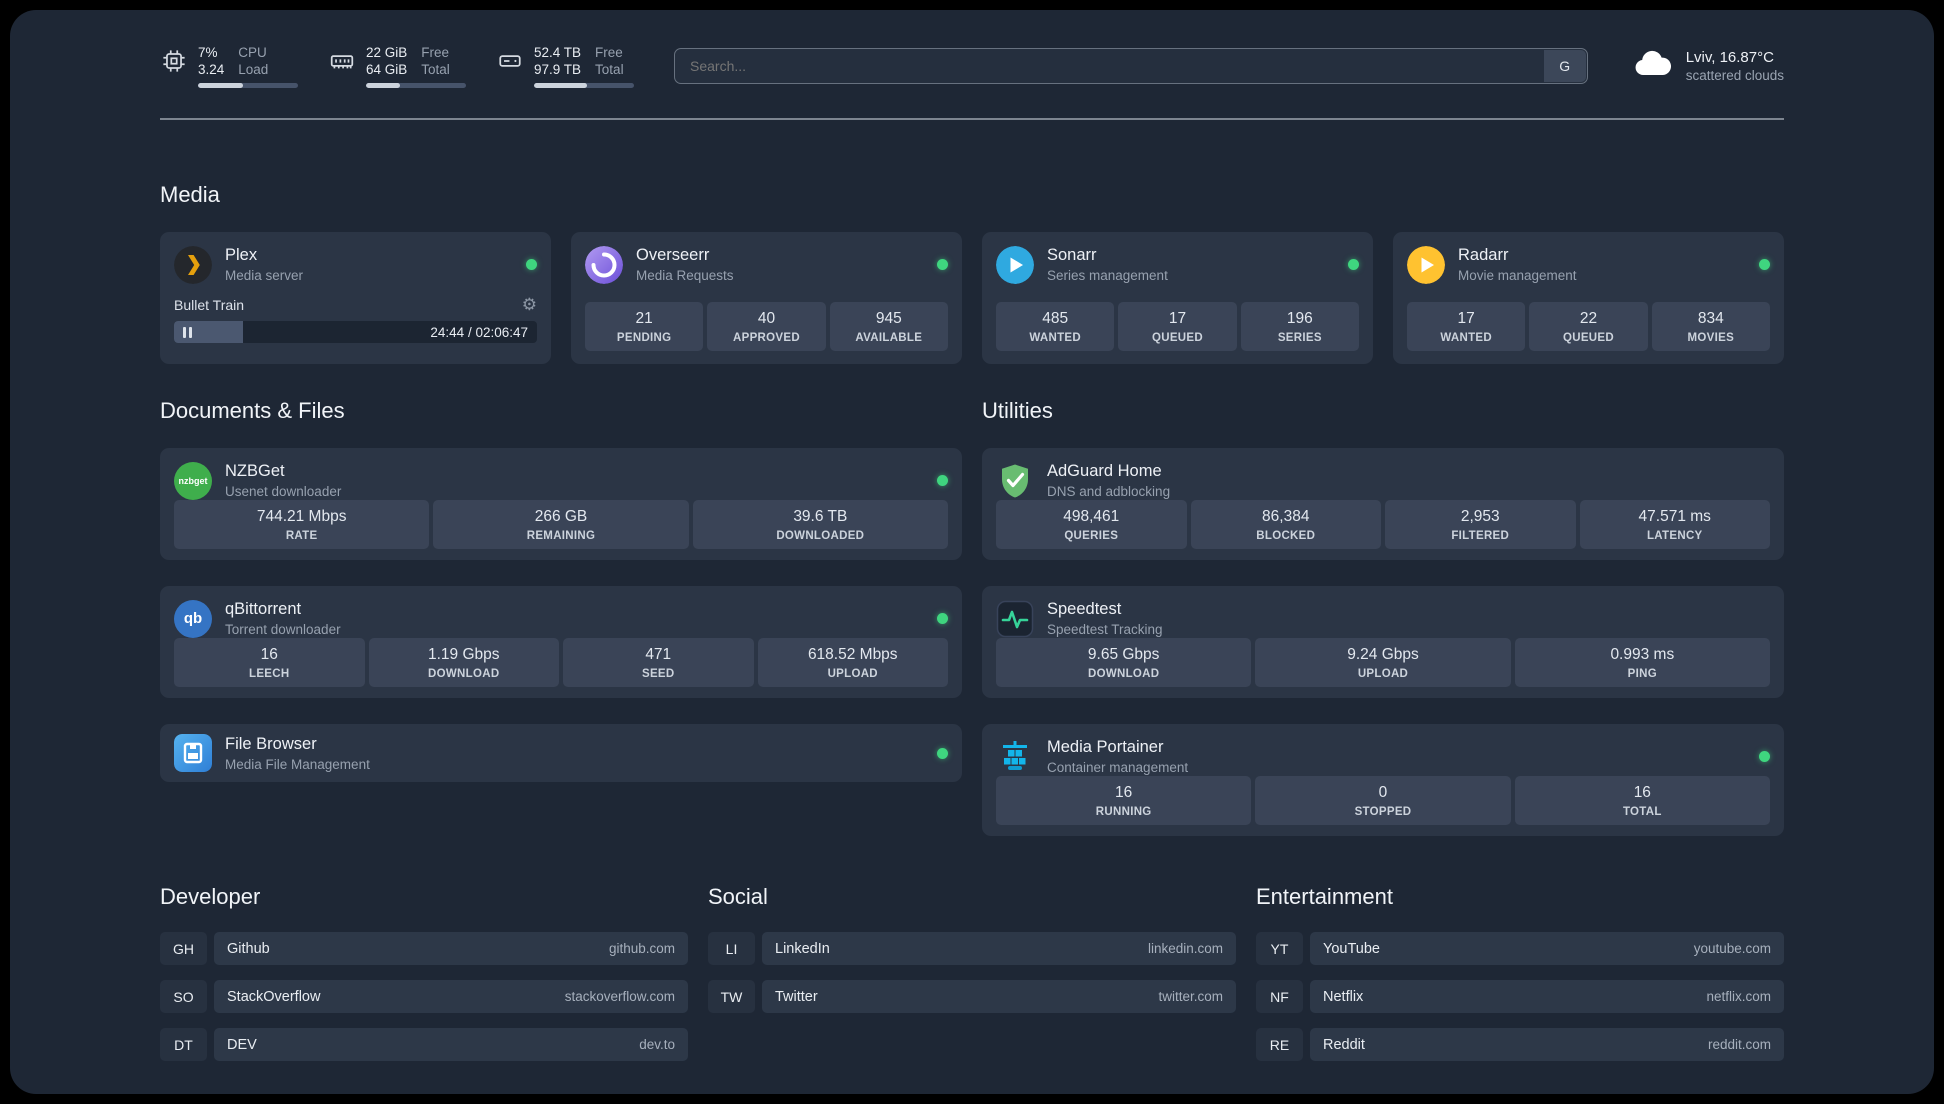  What do you see at coordinates (1072, 255) in the screenshot?
I see `app-name: Sonarr` at bounding box center [1072, 255].